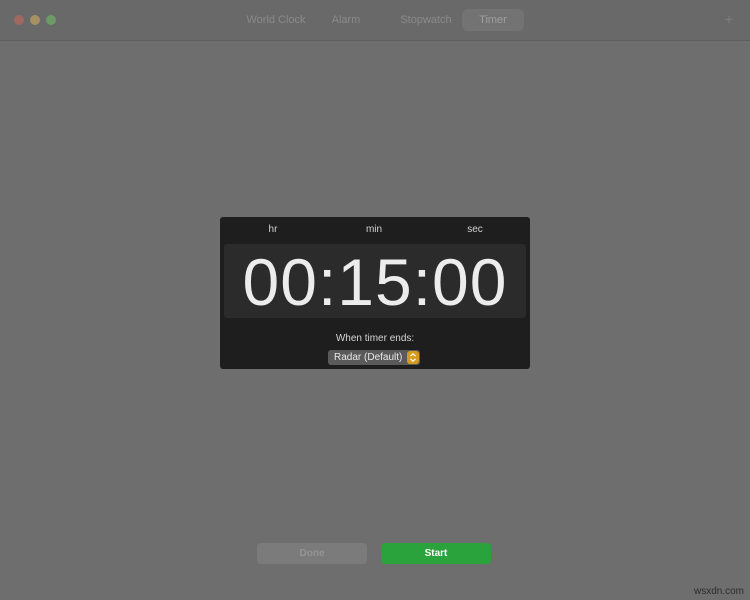  I want to click on tab-stopwatch: Stopwatch, so click(426, 20).